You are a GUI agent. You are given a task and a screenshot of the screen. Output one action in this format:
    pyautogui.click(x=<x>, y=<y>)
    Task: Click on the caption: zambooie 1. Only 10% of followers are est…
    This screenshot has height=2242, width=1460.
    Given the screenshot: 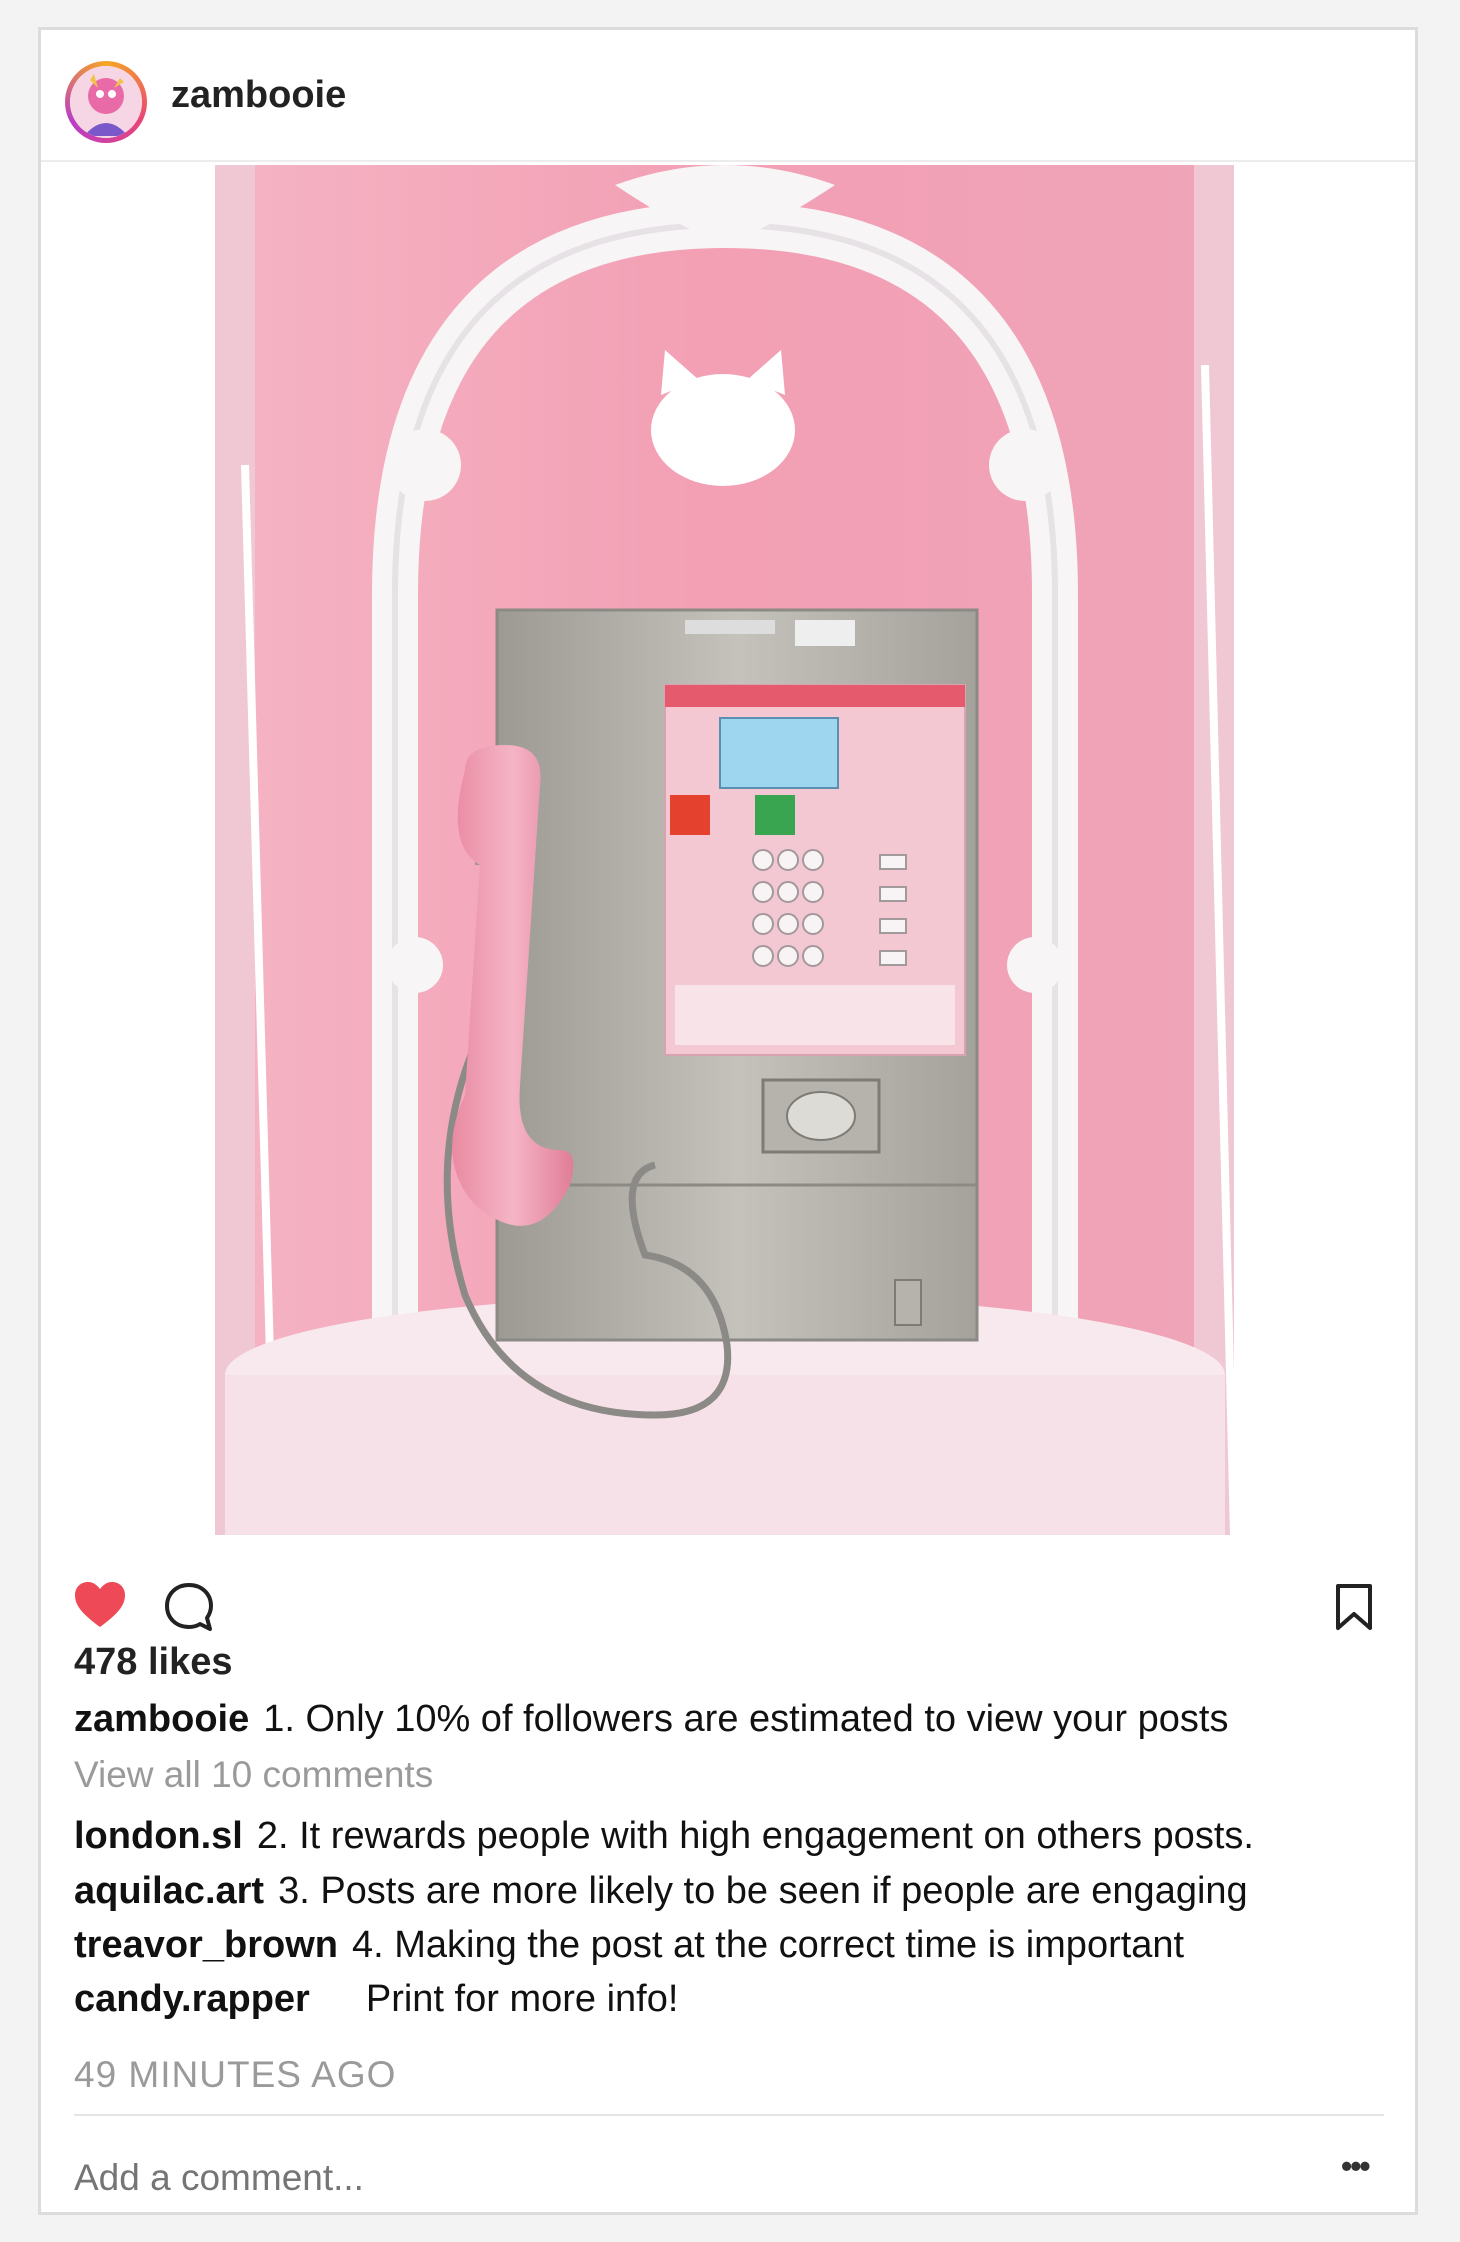 What is the action you would take?
    pyautogui.click(x=651, y=1719)
    